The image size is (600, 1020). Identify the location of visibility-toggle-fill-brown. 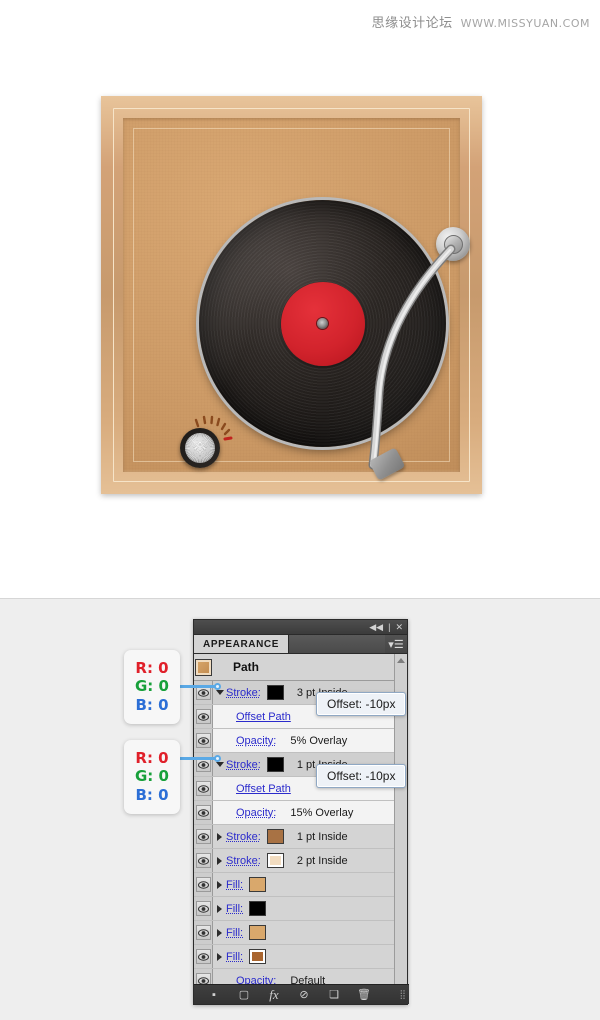
(203, 956).